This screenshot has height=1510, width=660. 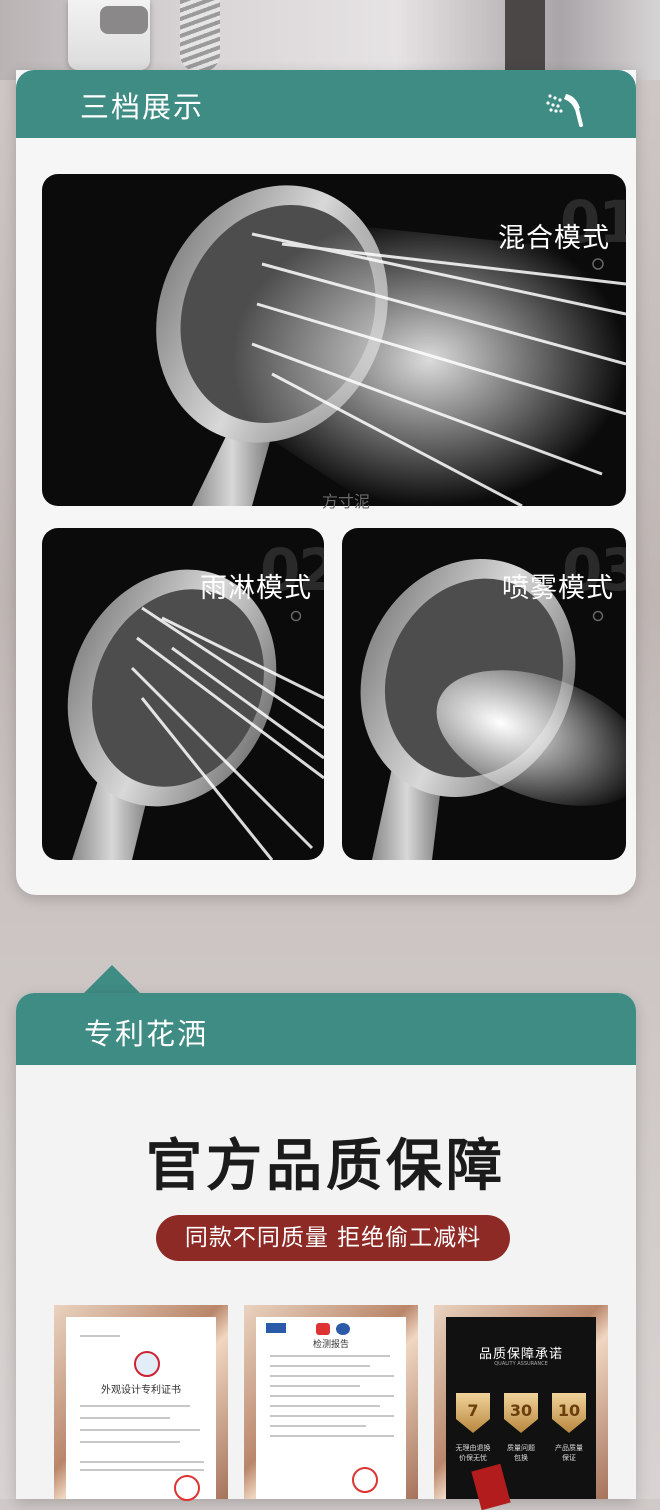 What do you see at coordinates (521, 1413) in the screenshot?
I see `badge-30-icon: 30` at bounding box center [521, 1413].